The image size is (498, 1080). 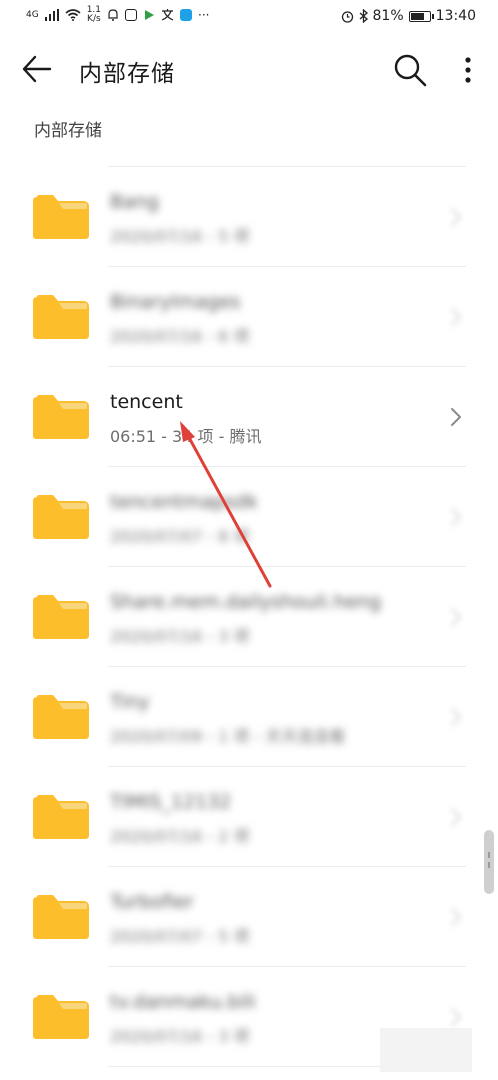 What do you see at coordinates (388, 16) in the screenshot?
I see `battery-percent: 81%` at bounding box center [388, 16].